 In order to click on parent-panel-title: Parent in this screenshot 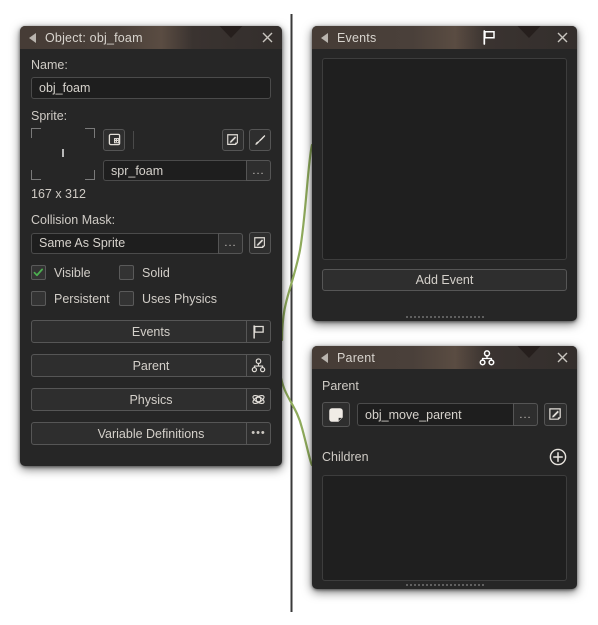, I will do `click(356, 357)`.